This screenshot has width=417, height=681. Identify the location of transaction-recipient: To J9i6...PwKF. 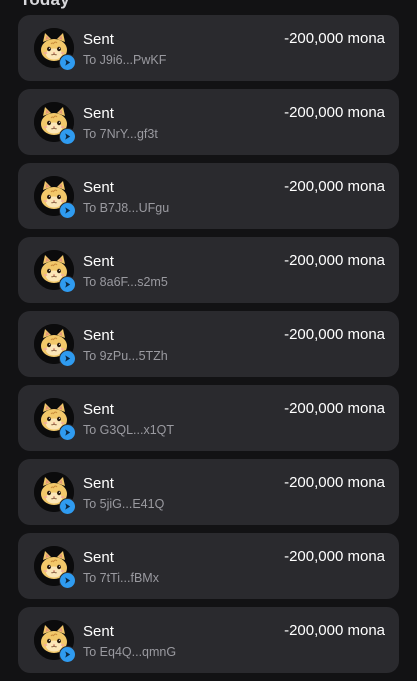
(125, 60).